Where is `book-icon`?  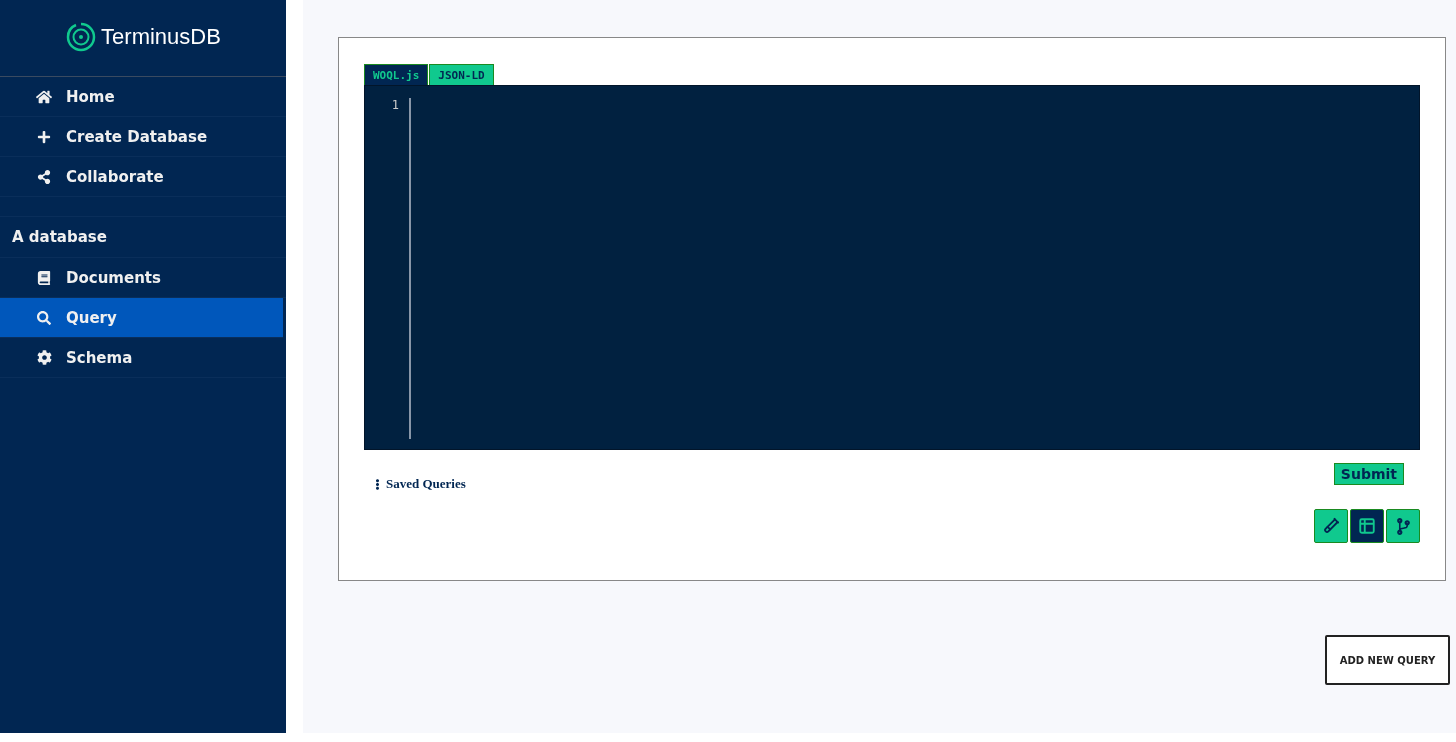
book-icon is located at coordinates (44, 277).